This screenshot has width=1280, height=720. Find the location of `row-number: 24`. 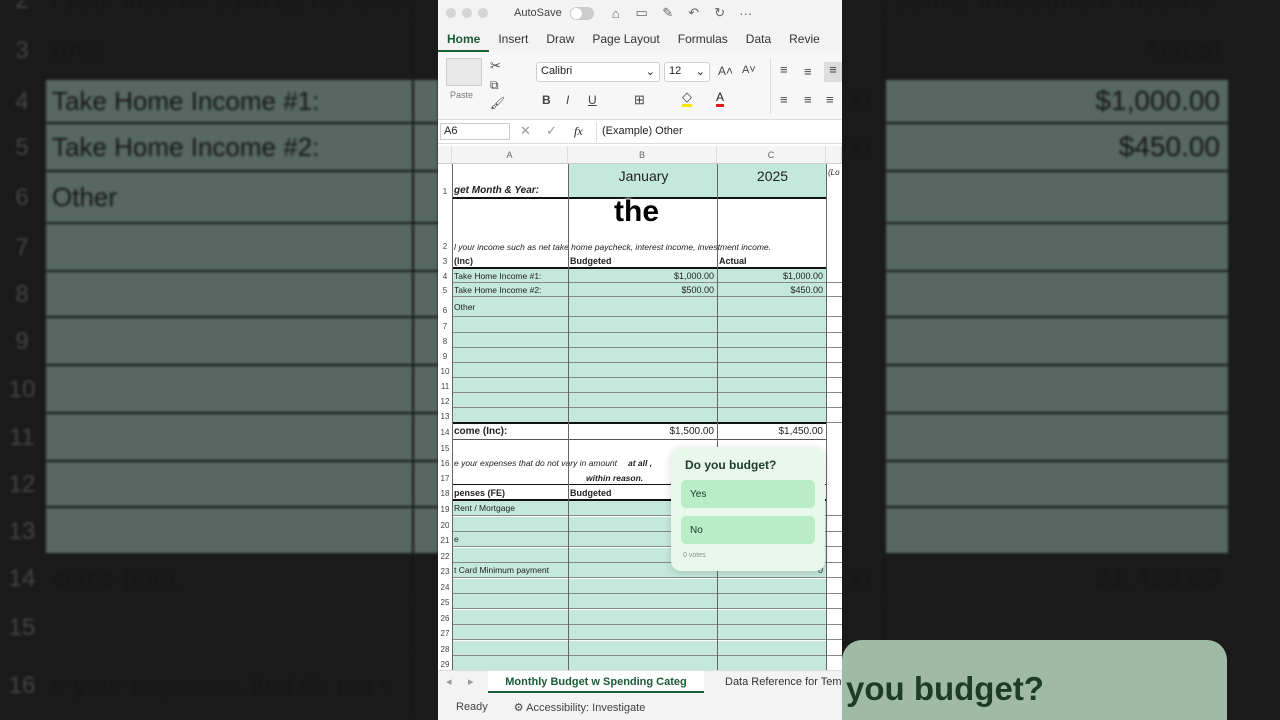

row-number: 24 is located at coordinates (445, 587).